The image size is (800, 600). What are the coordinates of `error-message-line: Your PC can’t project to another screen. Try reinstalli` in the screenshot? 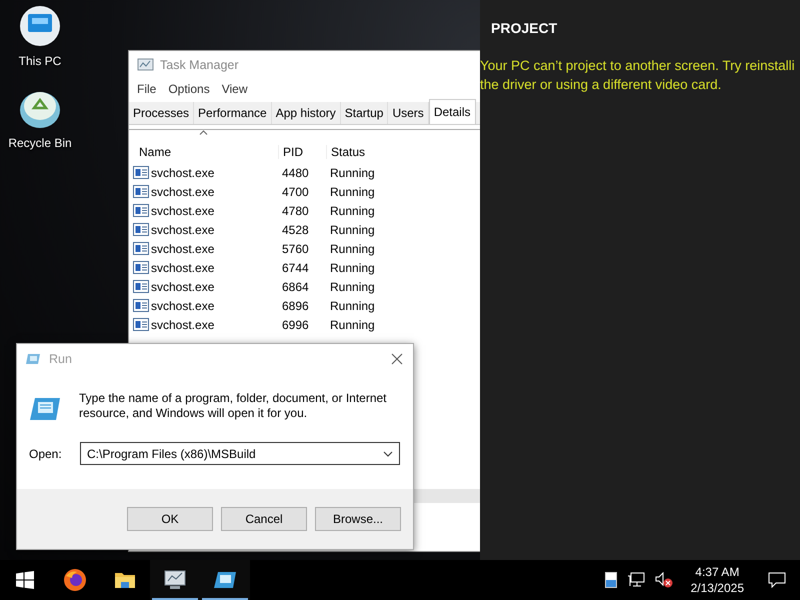 It's located at (638, 66).